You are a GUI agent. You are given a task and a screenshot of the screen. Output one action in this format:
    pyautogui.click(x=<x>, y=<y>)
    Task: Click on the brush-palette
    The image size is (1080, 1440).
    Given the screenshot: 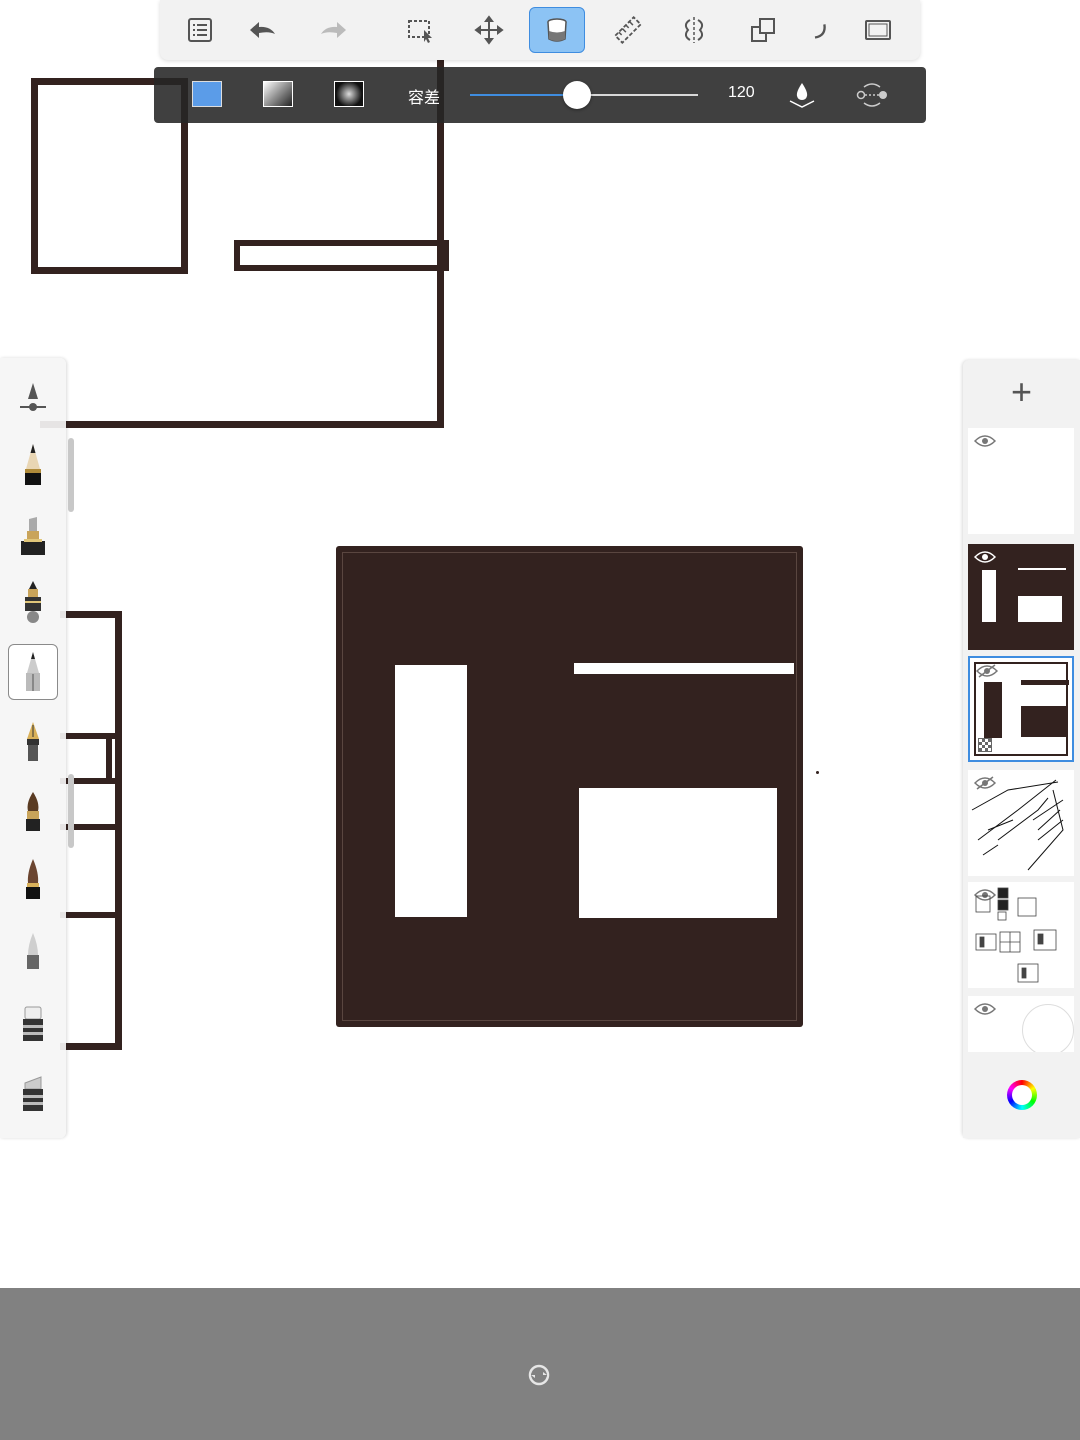 What is the action you would take?
    pyautogui.click(x=37, y=748)
    